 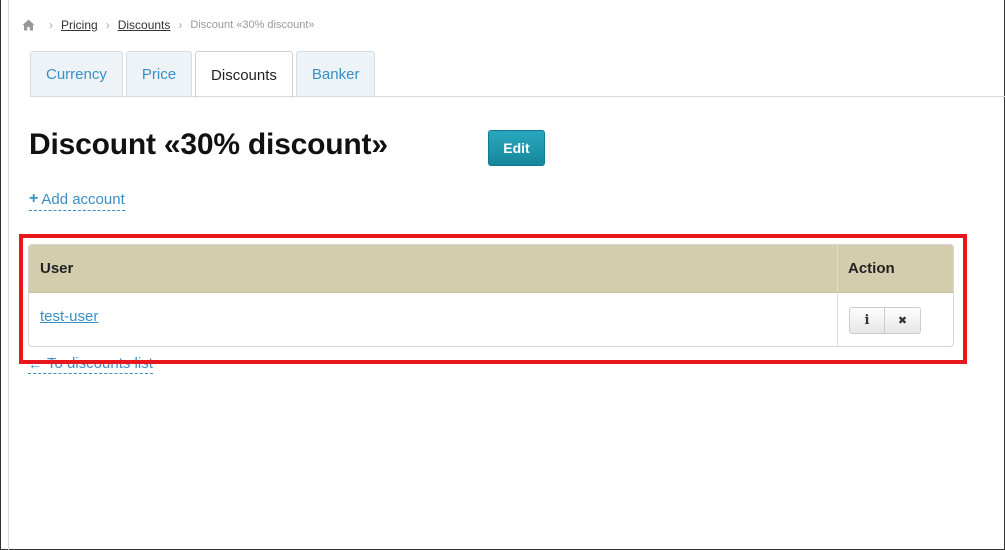 I want to click on tab-banker: Banker, so click(x=335, y=74).